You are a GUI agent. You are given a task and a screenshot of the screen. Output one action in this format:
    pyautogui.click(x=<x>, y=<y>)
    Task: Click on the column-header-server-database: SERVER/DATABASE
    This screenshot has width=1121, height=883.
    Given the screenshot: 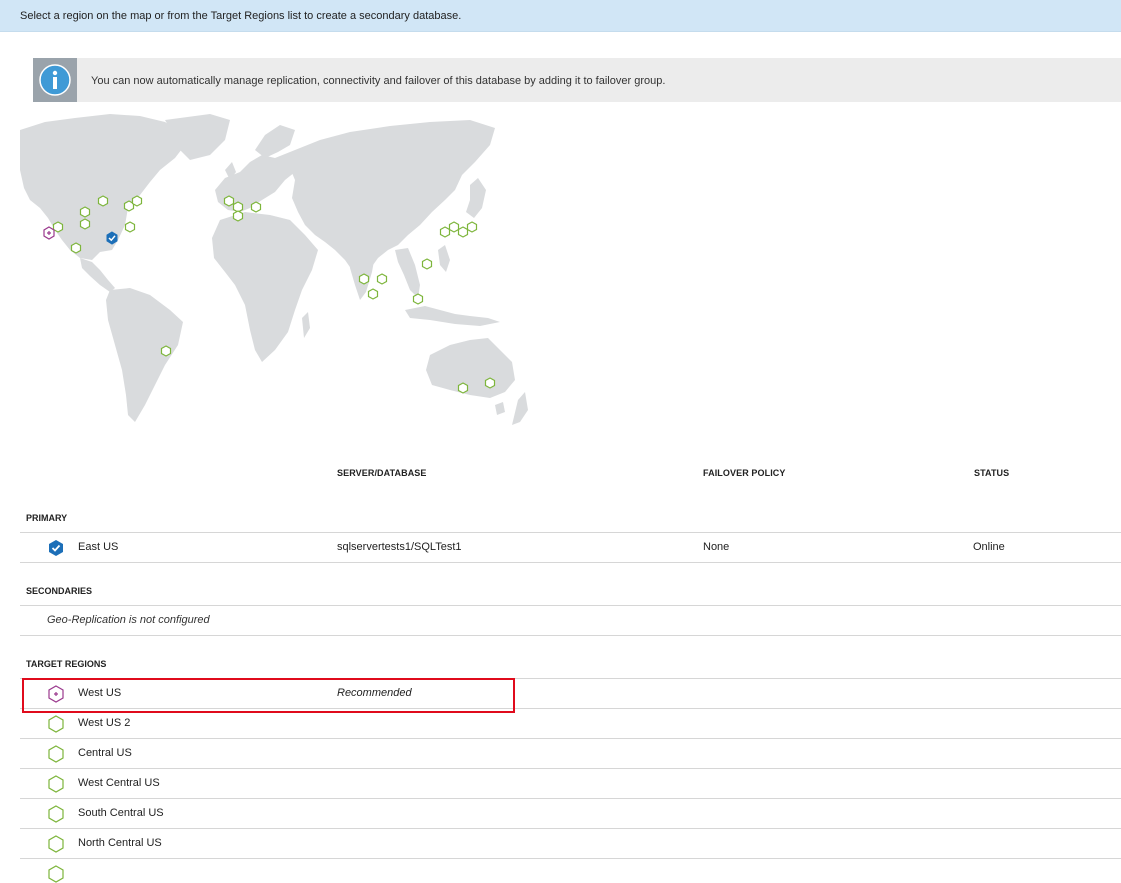 What is the action you would take?
    pyautogui.click(x=382, y=473)
    